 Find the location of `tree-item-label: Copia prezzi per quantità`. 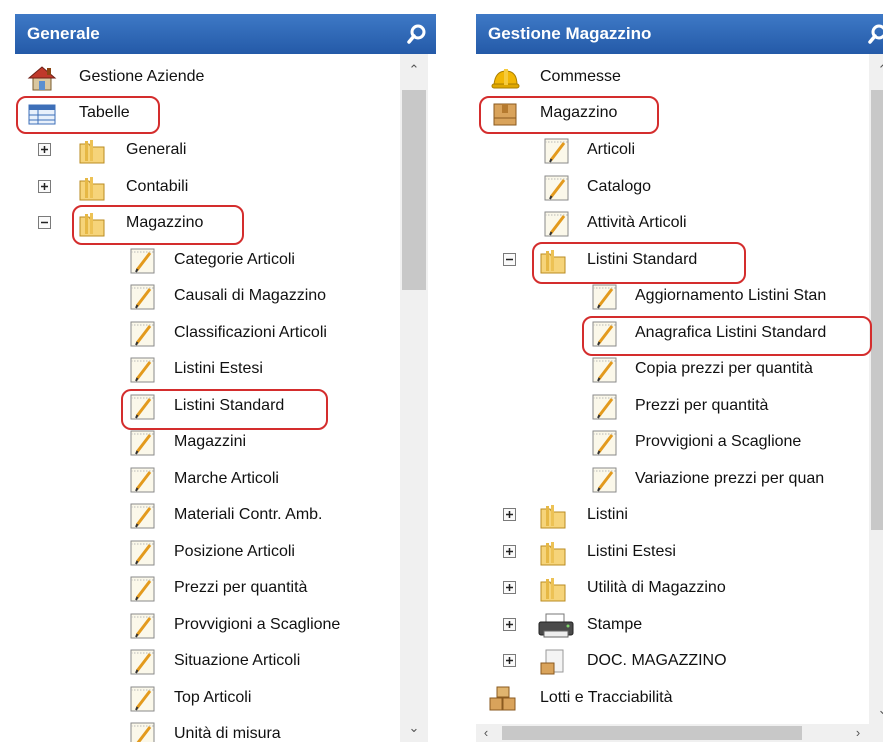

tree-item-label: Copia prezzi per quantità is located at coordinates (724, 368).